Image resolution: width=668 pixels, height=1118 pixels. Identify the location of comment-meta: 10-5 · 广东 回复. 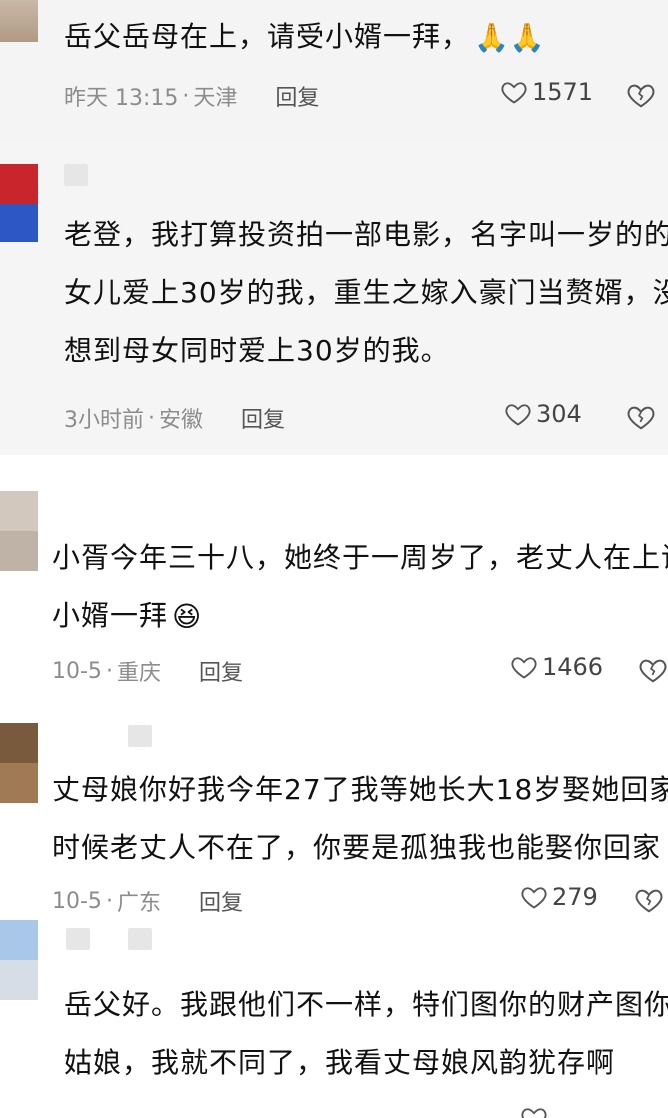
(147, 901).